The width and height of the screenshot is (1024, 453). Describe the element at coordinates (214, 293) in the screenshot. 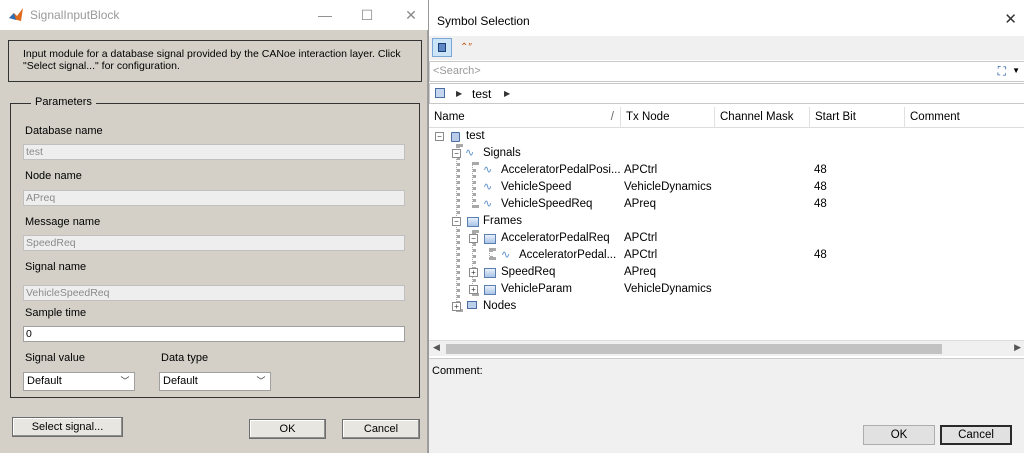

I see `signal-name-field: VehicleSpeedReq` at that location.